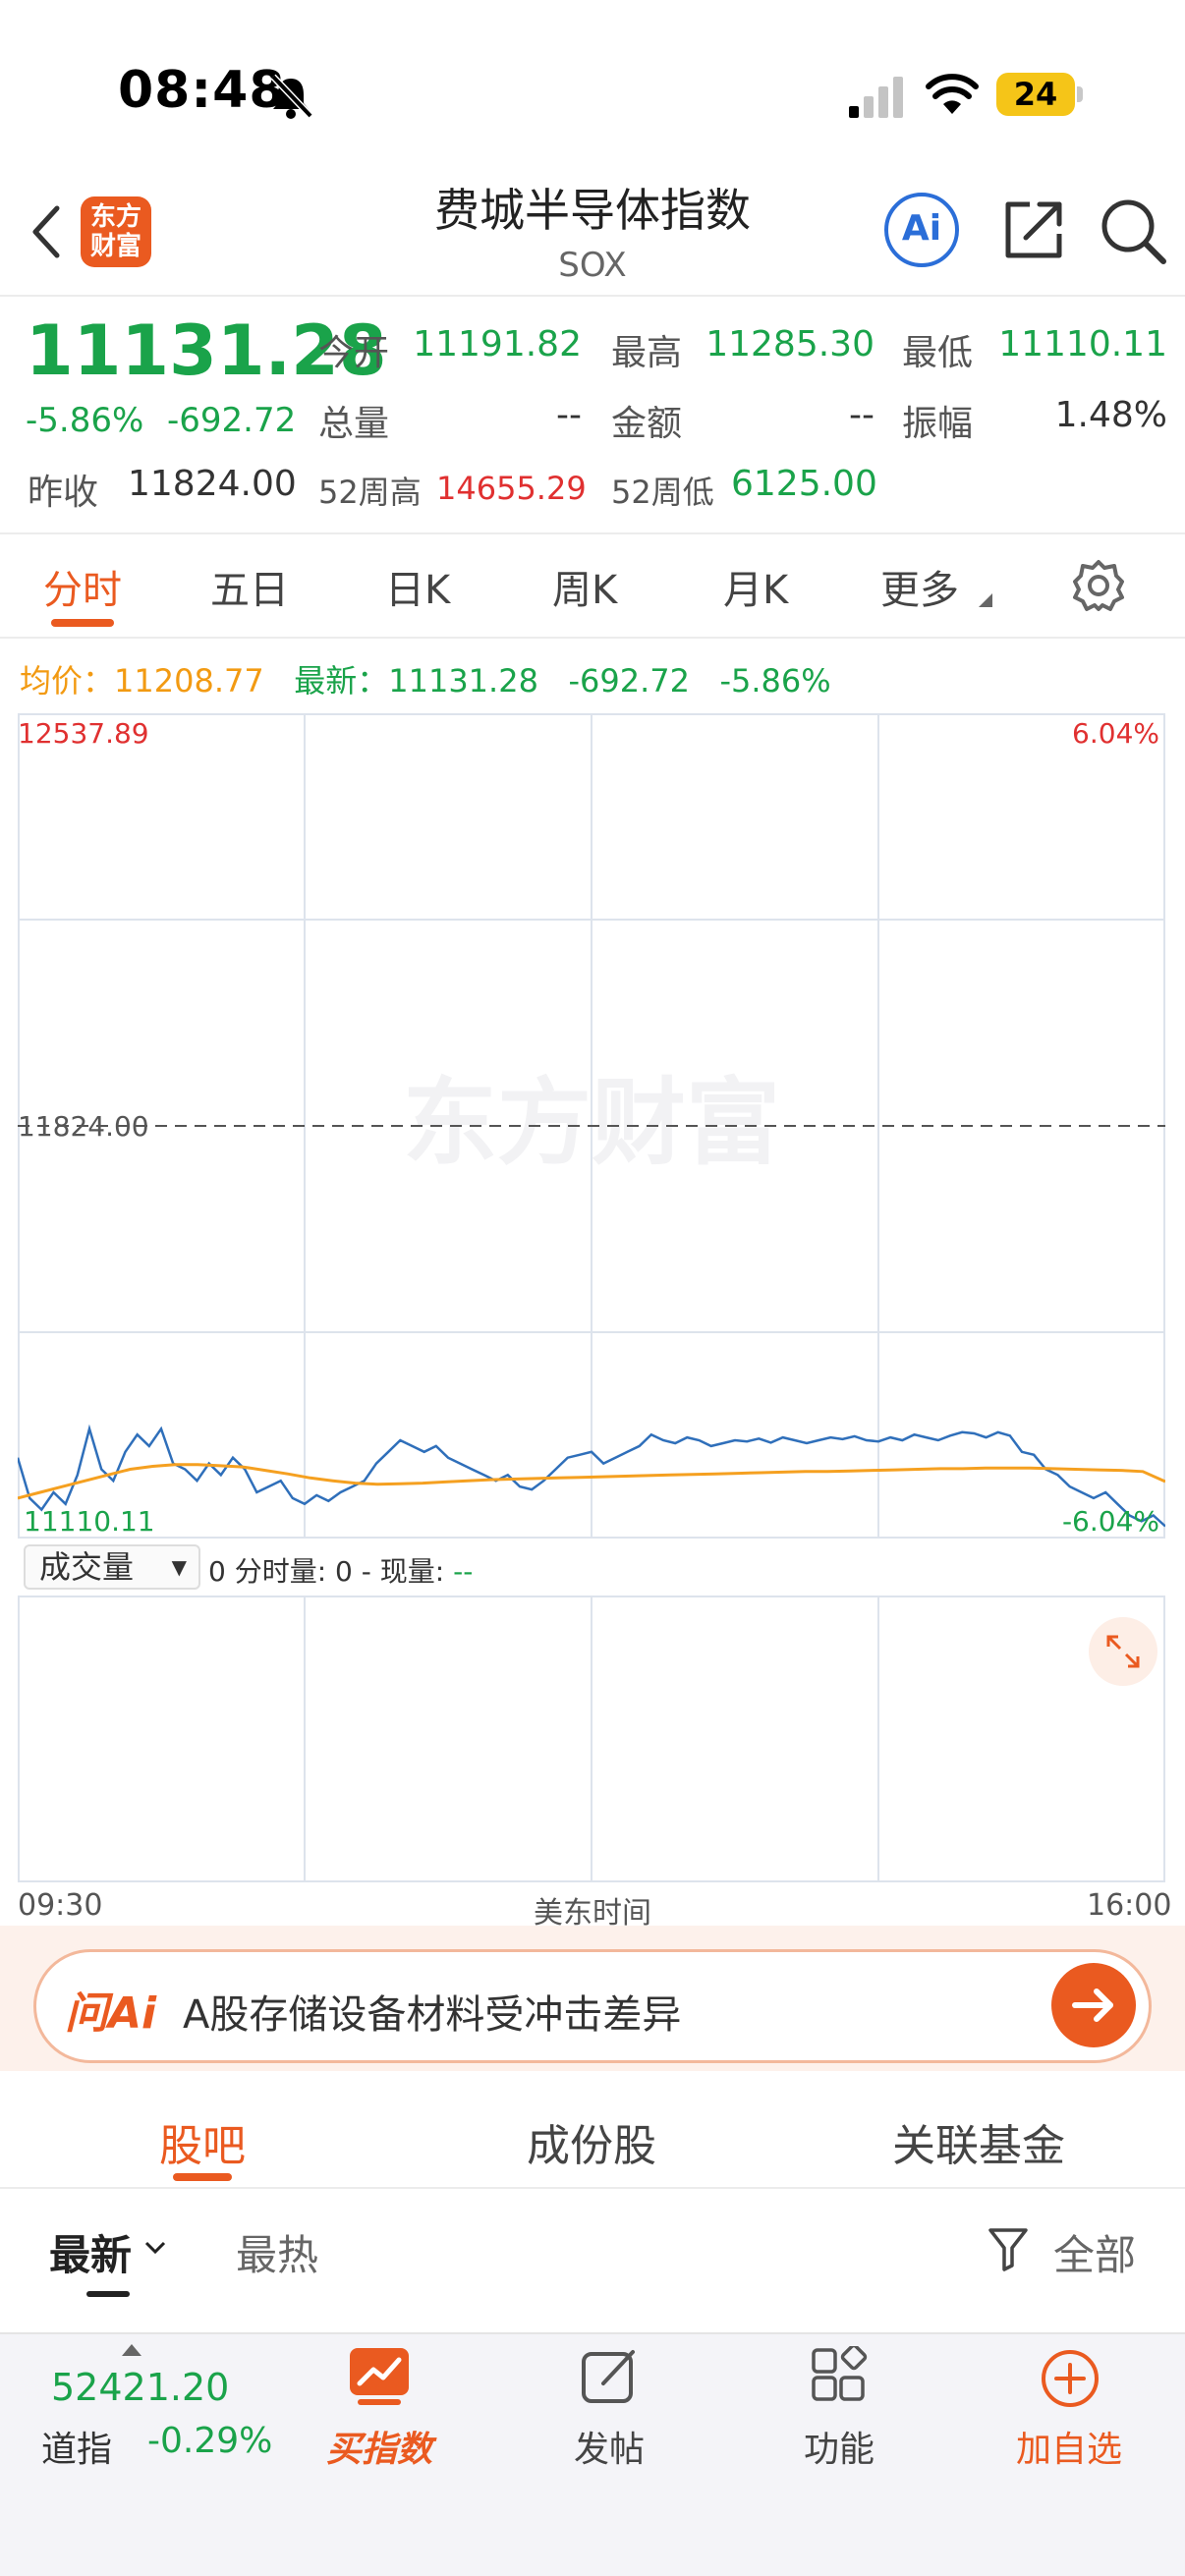 This screenshot has height=2576, width=1185. What do you see at coordinates (210, 2441) in the screenshot?
I see `djia-change: -0.29%` at bounding box center [210, 2441].